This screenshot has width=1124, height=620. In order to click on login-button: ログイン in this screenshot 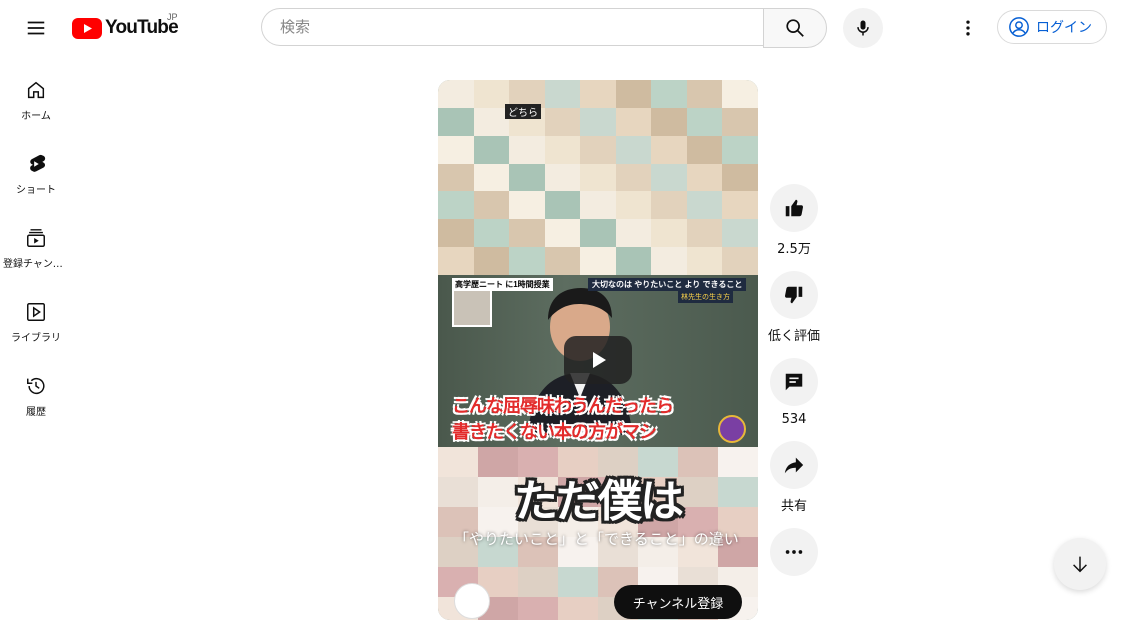, I will do `click(1052, 27)`.